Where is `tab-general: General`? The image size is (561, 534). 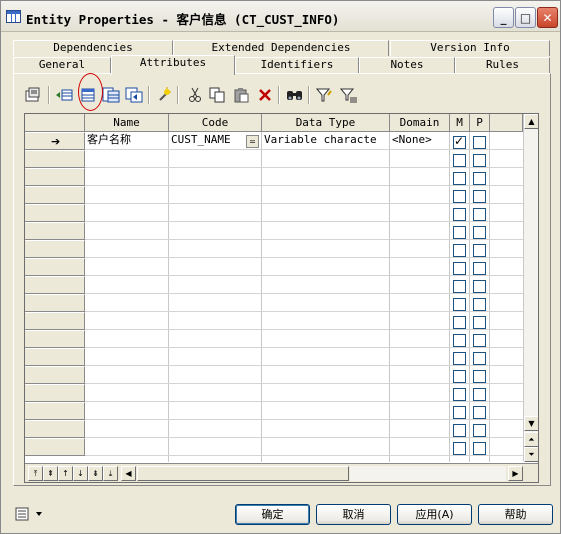
tab-general: General is located at coordinates (62, 65).